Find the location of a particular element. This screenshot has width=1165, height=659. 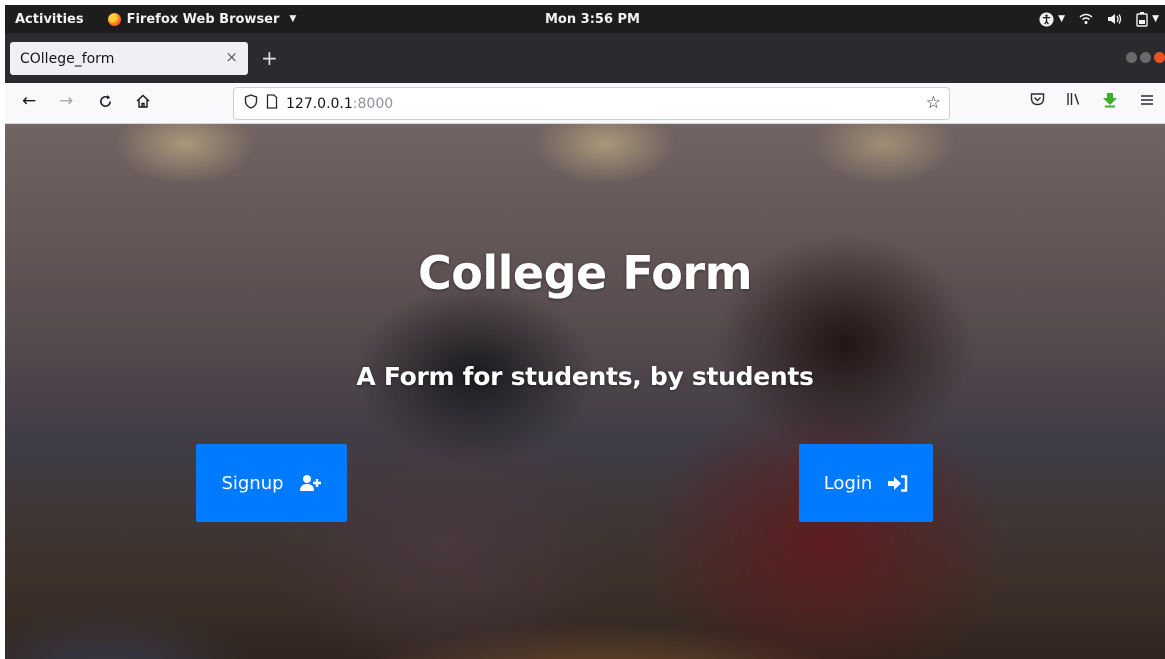

minimize-button is located at coordinates (1131, 57).